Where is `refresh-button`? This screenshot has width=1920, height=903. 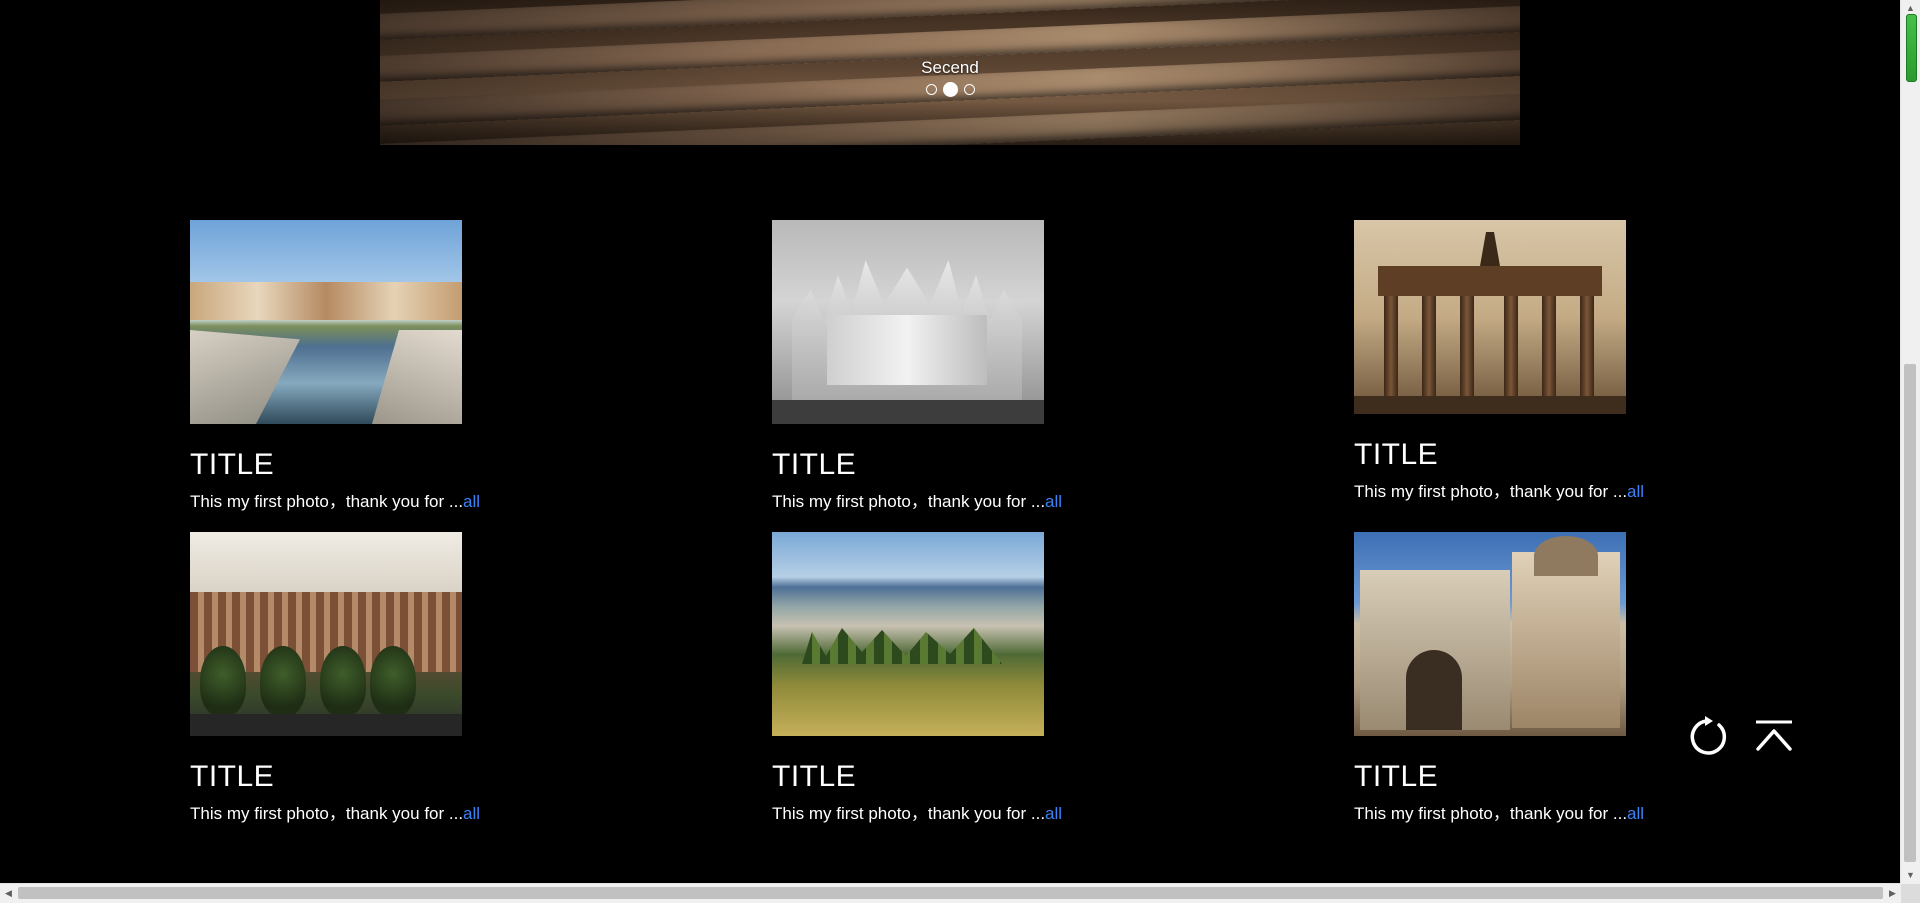 refresh-button is located at coordinates (1709, 737).